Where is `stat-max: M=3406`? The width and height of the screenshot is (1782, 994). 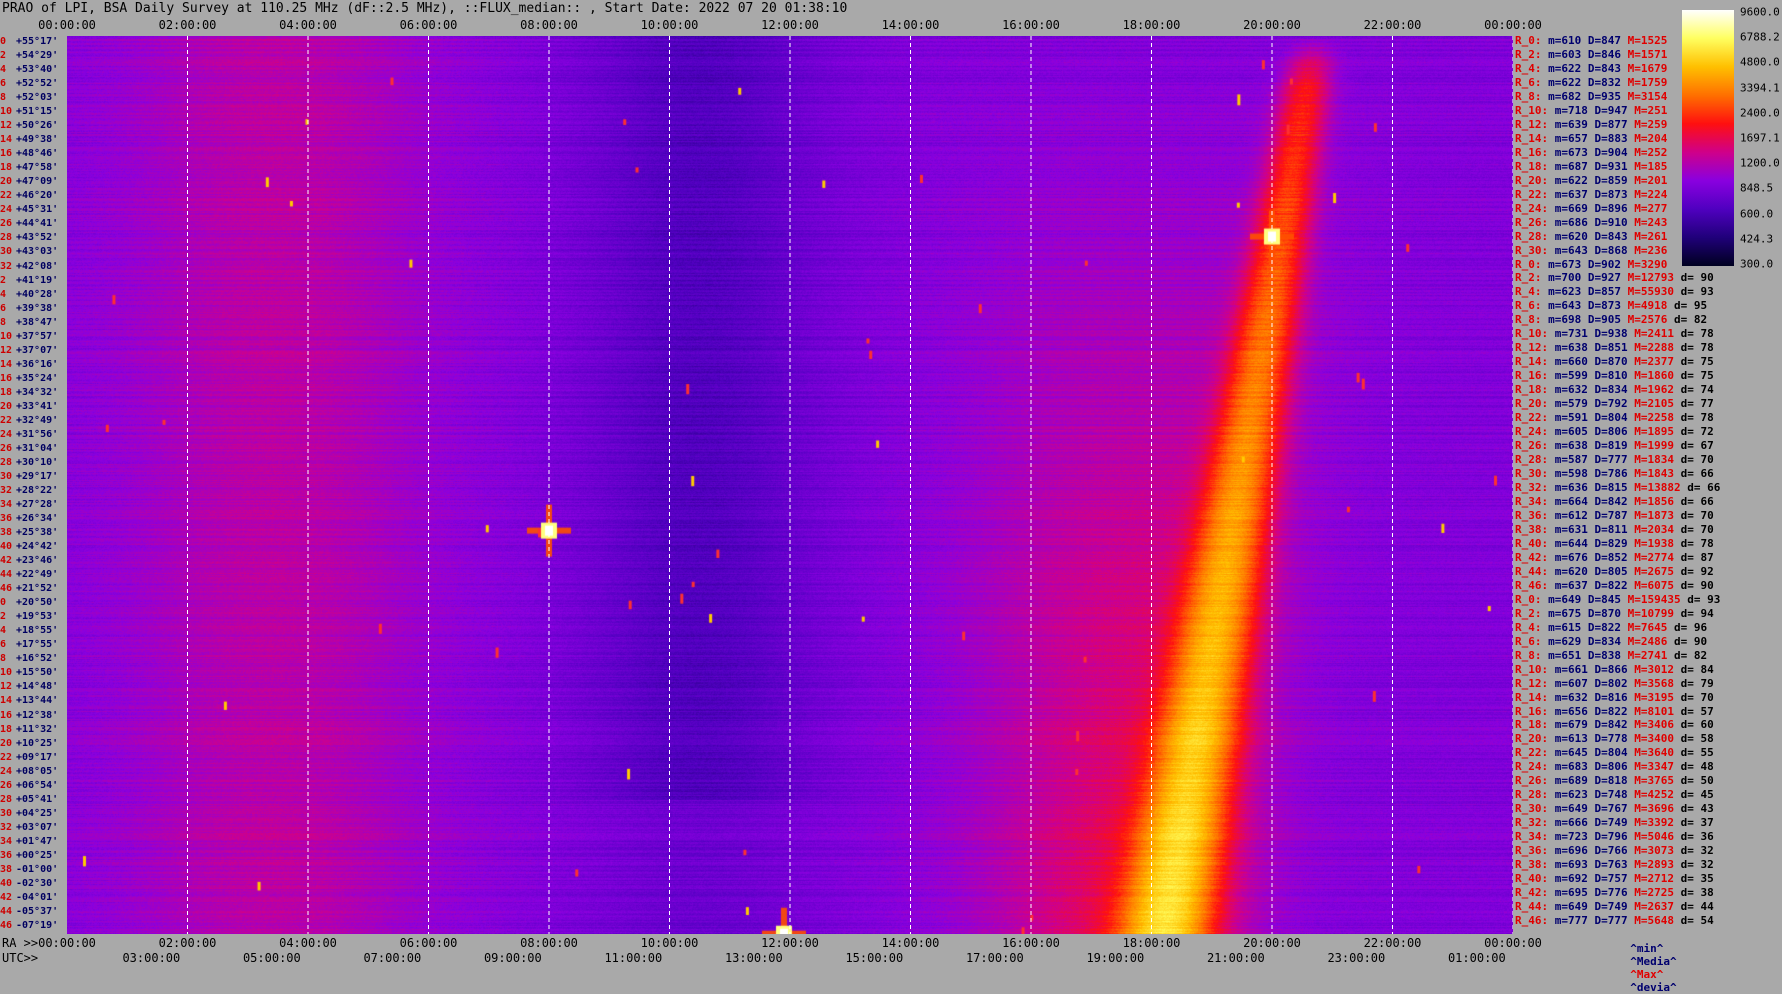 stat-max: M=3406 is located at coordinates (1657, 725).